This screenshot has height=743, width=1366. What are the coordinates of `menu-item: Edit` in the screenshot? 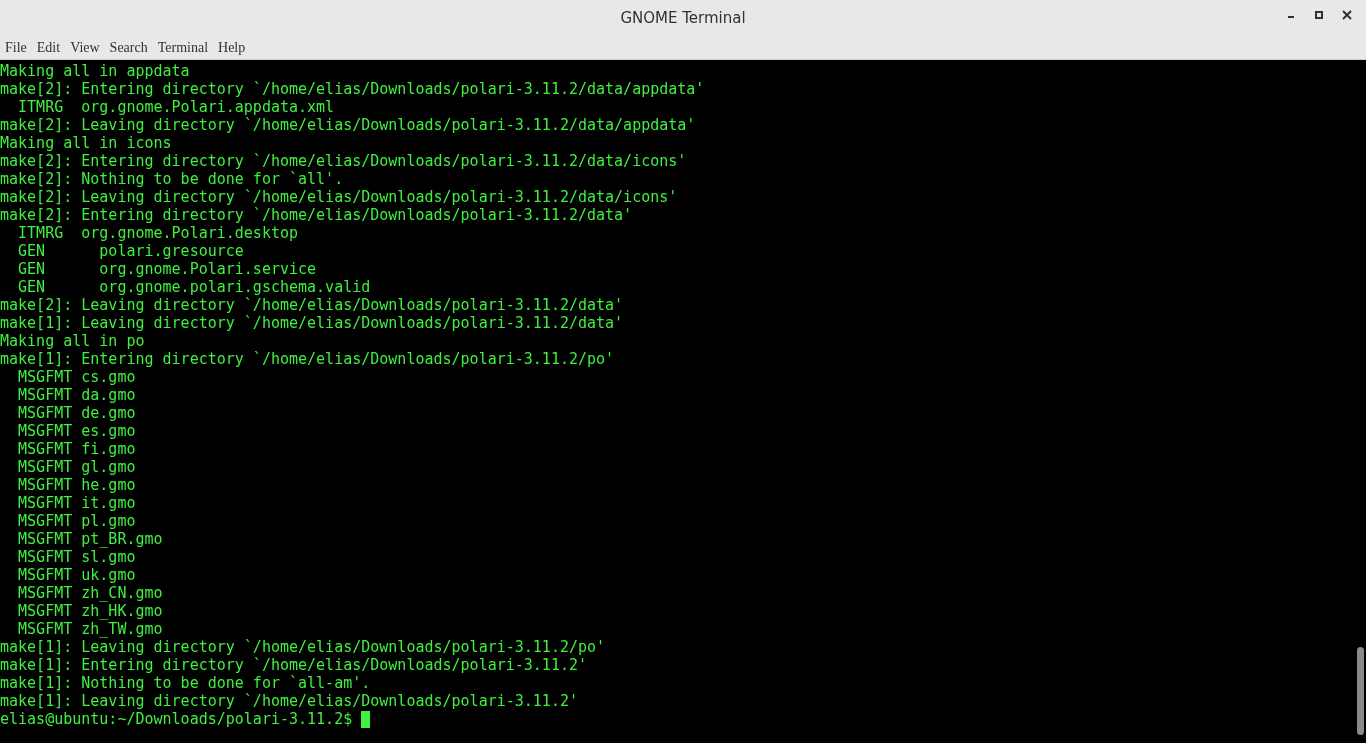 It's located at (48, 47).